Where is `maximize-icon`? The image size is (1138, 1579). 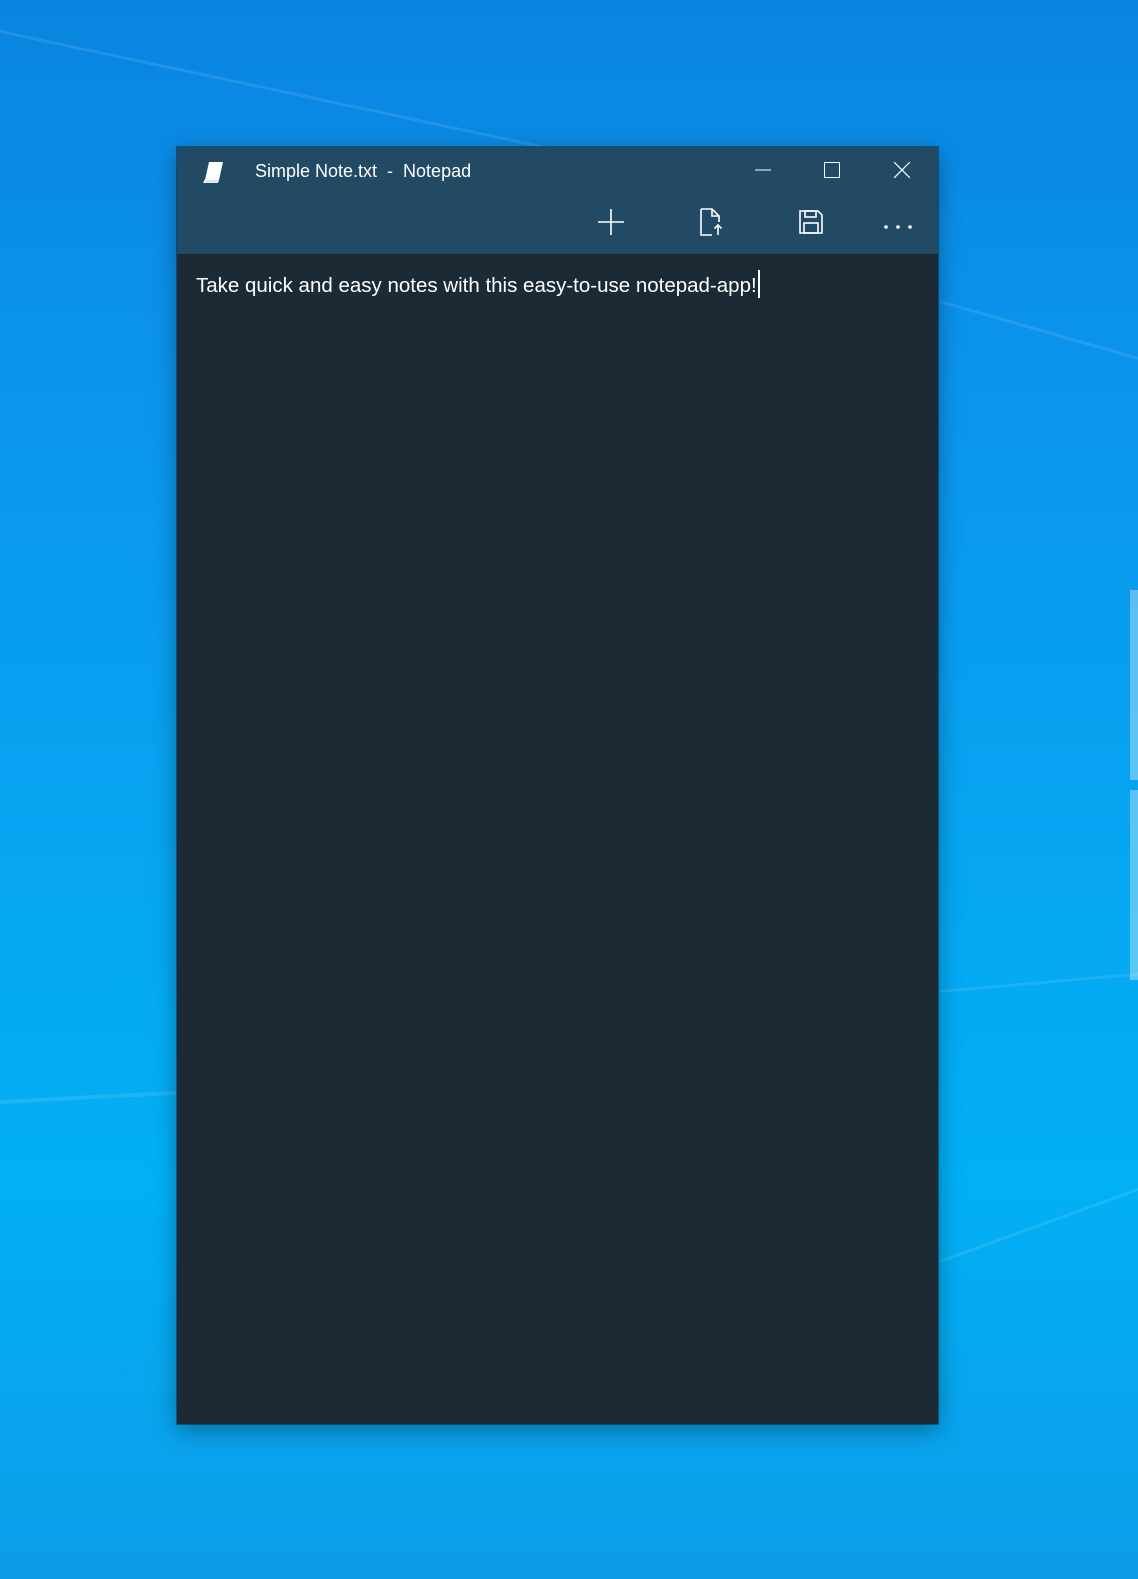 maximize-icon is located at coordinates (831, 172).